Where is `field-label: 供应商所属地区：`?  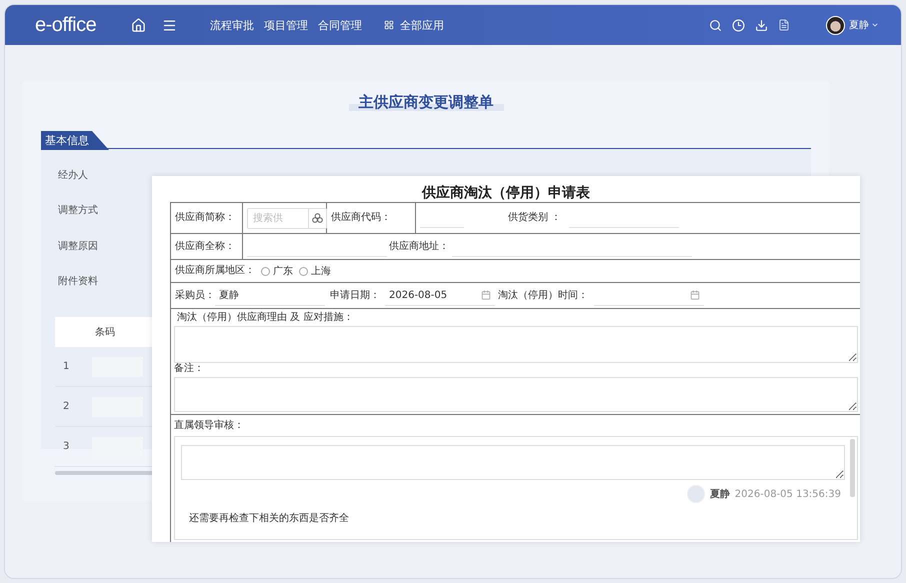 field-label: 供应商所属地区： is located at coordinates (215, 271).